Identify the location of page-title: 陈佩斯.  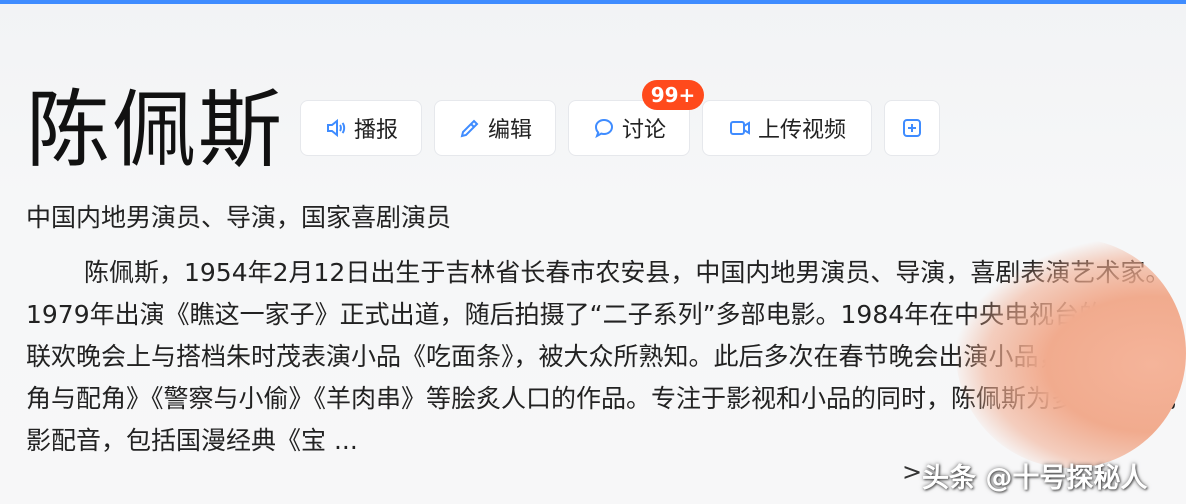
(155, 130).